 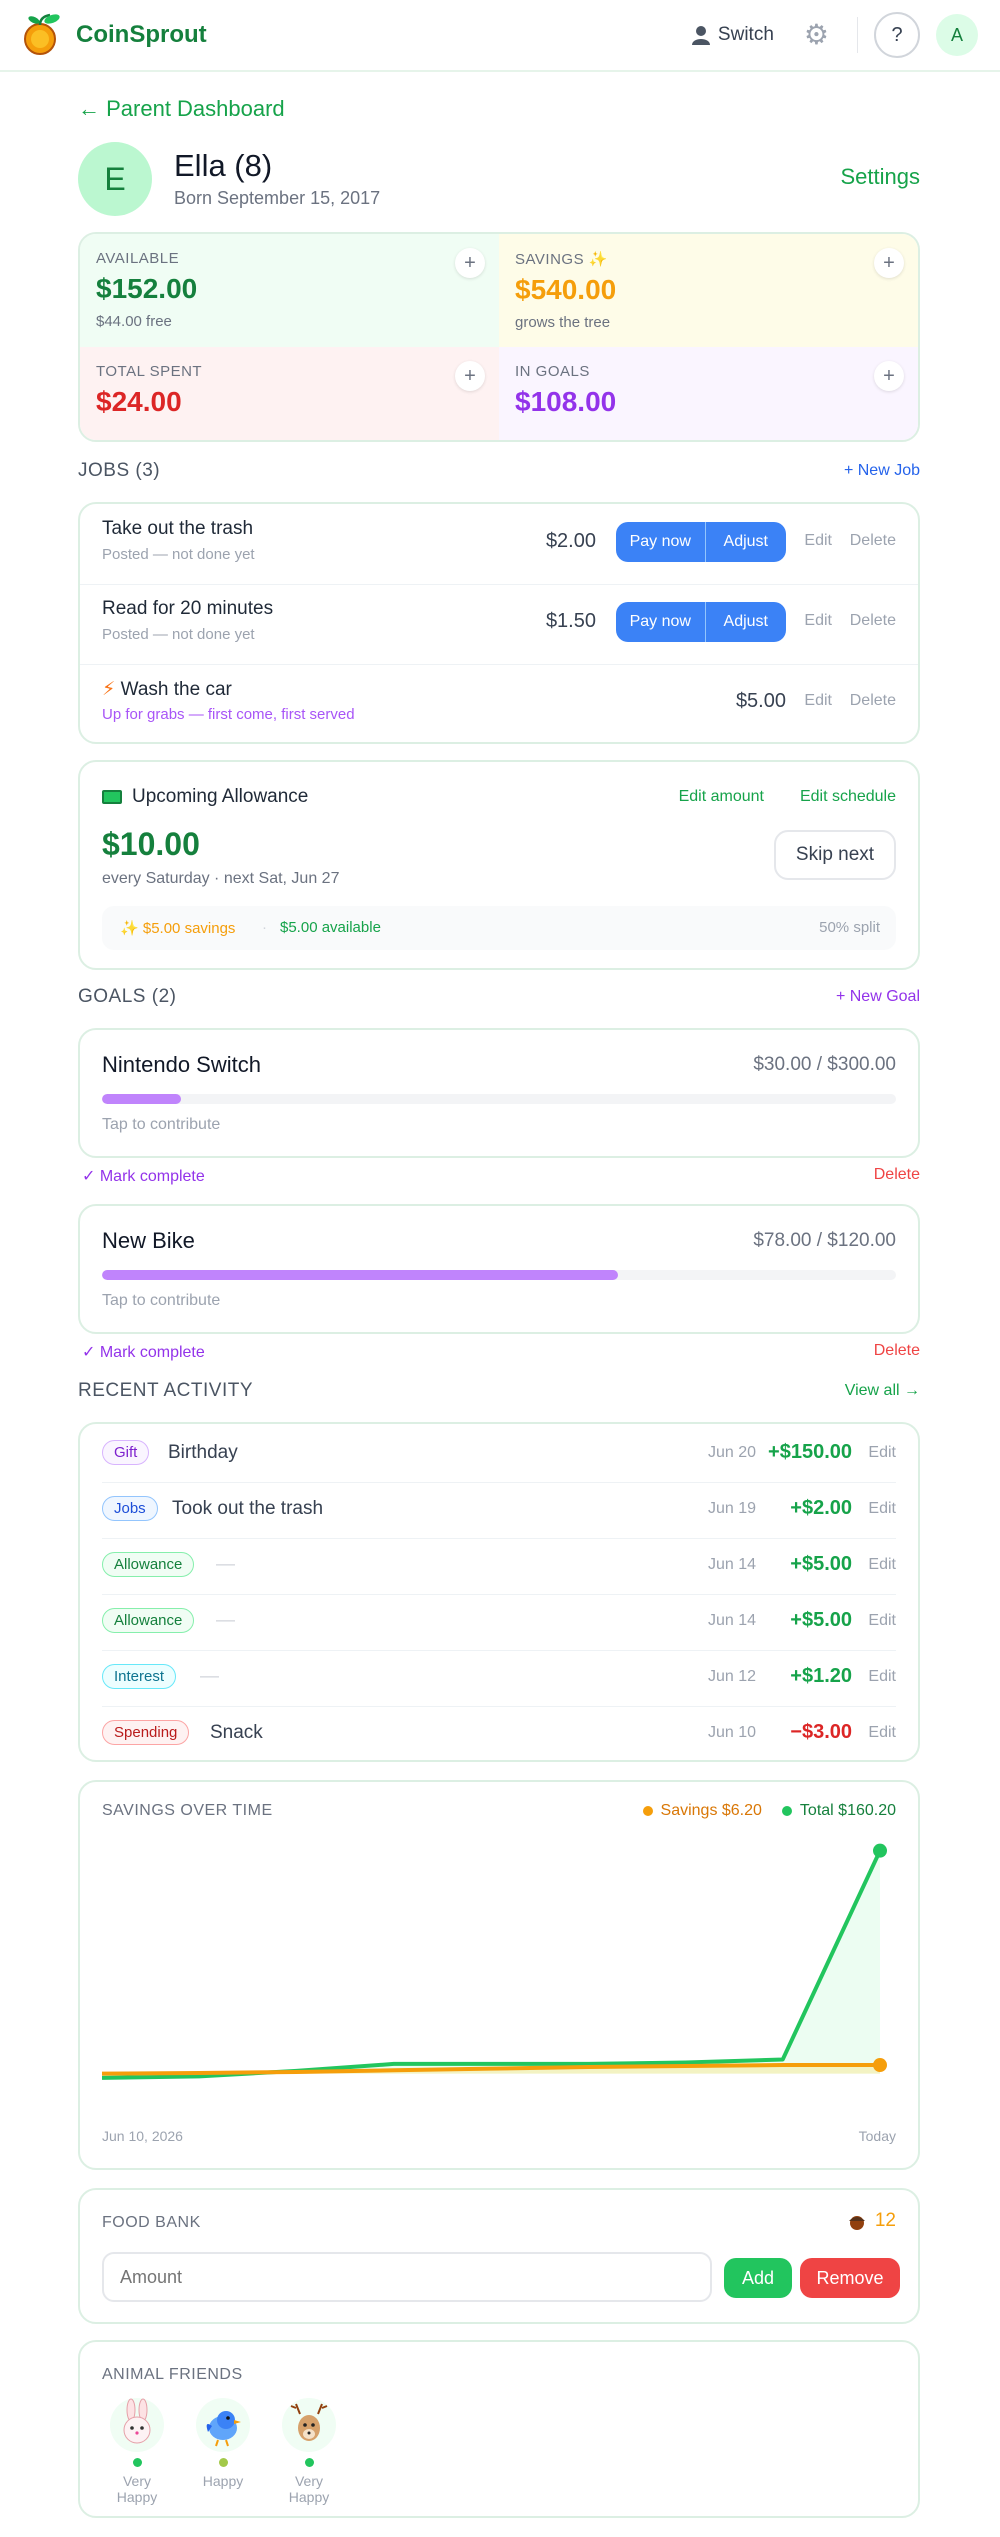 I want to click on stat-sub: $44.00 free, so click(x=134, y=321).